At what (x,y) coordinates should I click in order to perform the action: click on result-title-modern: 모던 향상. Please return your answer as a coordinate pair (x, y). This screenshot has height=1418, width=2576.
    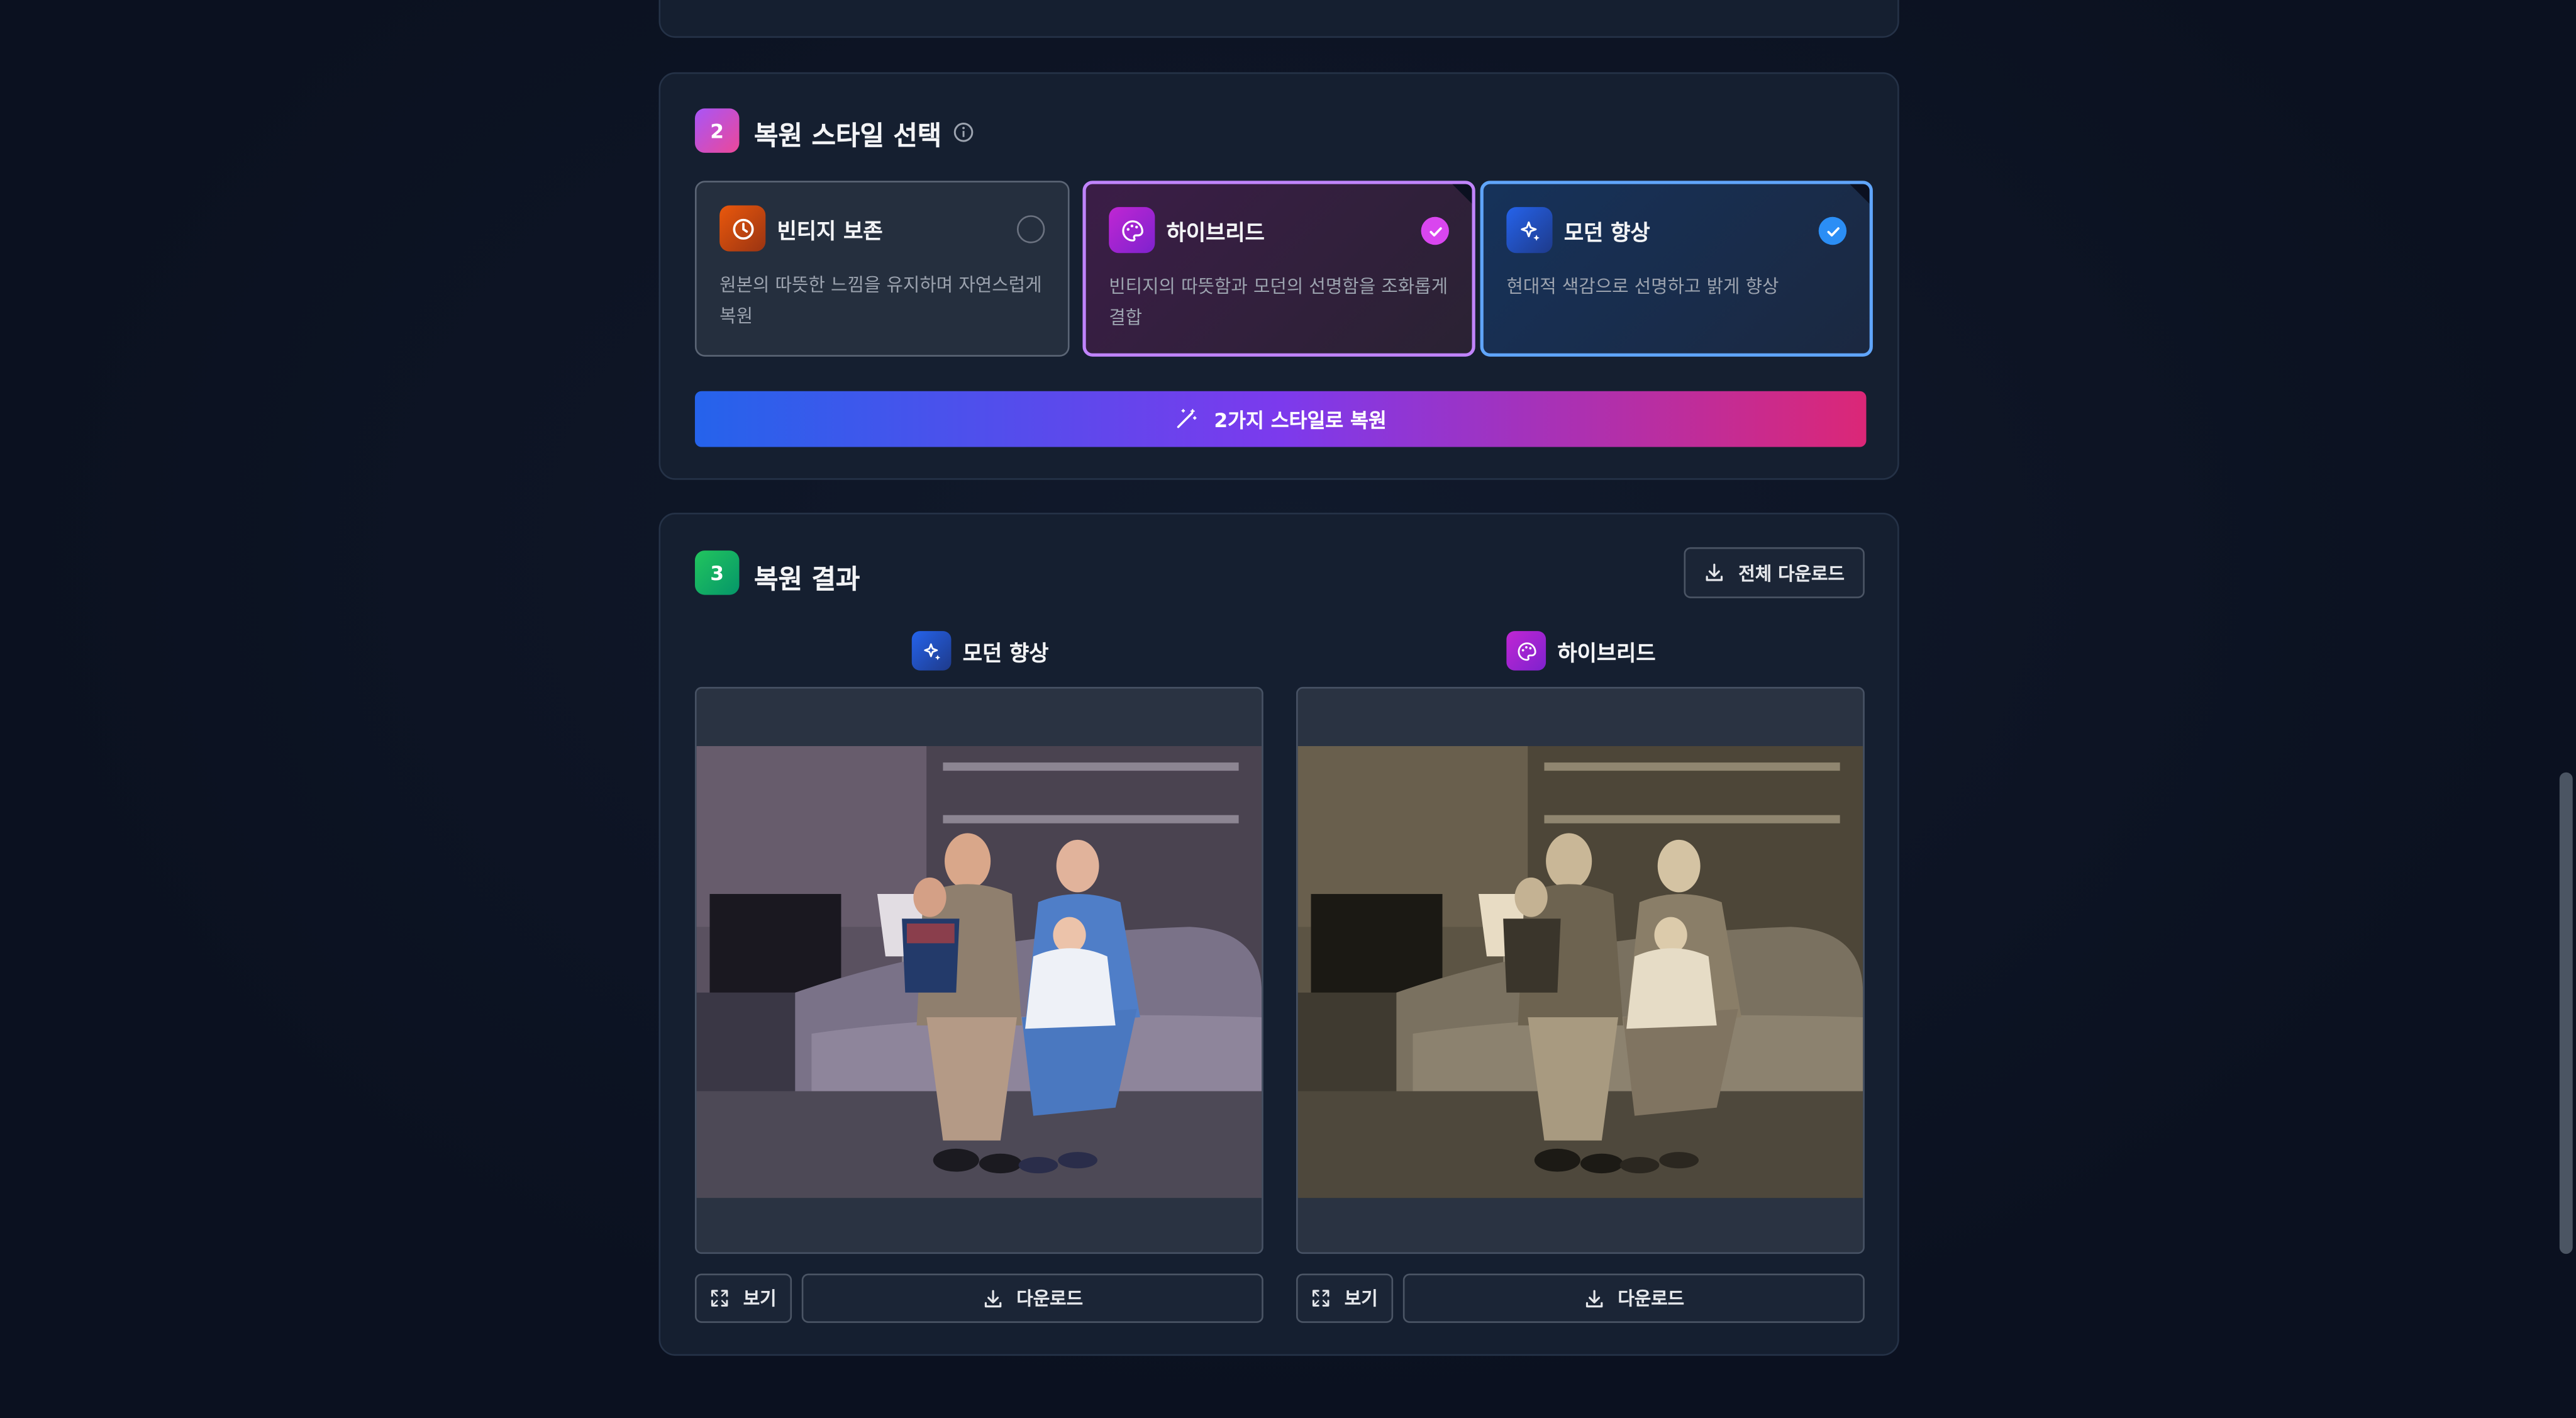
    Looking at the image, I should click on (980, 651).